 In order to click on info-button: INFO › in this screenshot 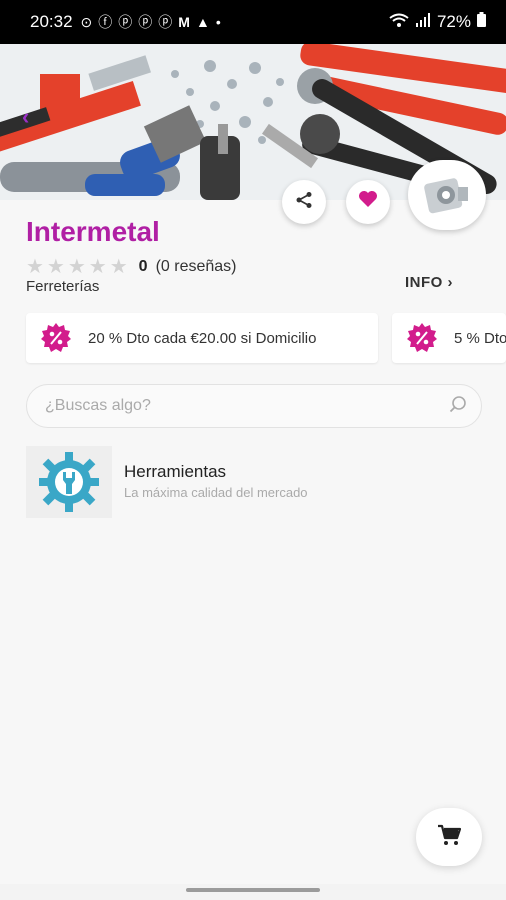, I will do `click(429, 282)`.